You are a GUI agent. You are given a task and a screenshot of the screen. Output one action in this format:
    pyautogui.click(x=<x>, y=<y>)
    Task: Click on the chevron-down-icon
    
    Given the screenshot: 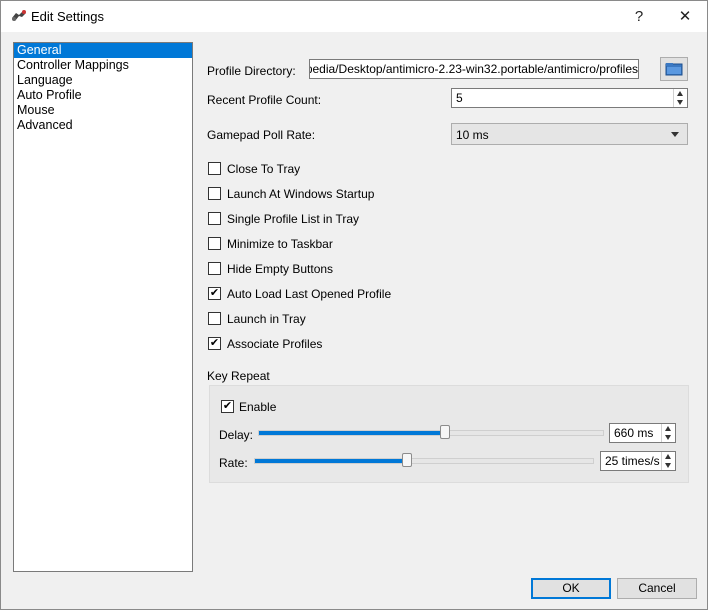 What is the action you would take?
    pyautogui.click(x=675, y=134)
    